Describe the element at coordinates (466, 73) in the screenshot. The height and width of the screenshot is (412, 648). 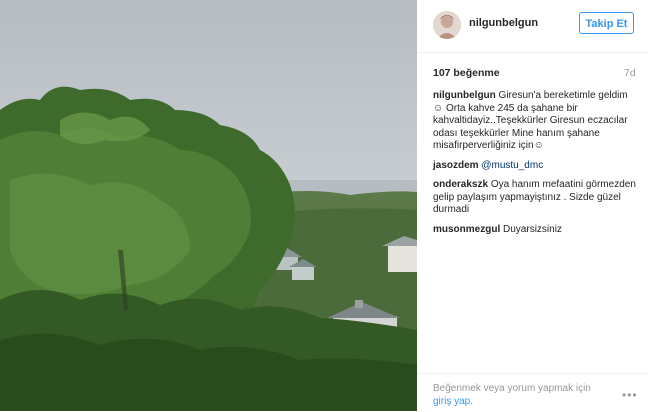
I see `likes-count: 107 beğenme` at that location.